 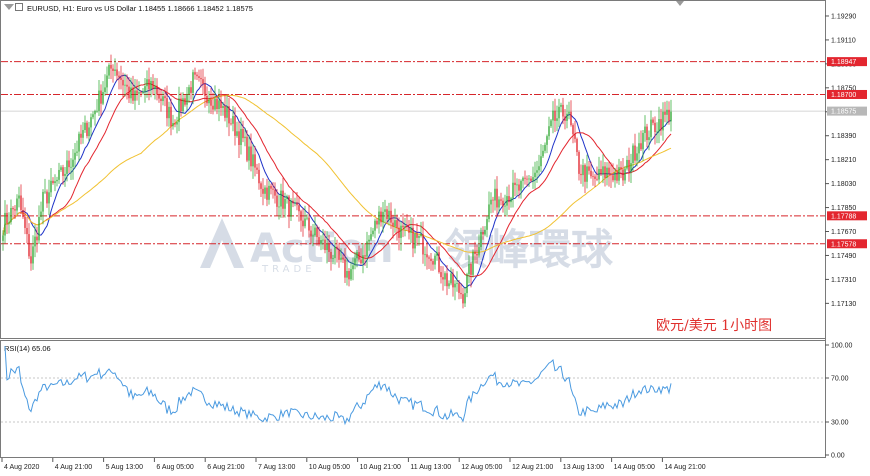 What do you see at coordinates (634, 467) in the screenshot?
I see `time-tick-label: 14 Aug 05:00` at bounding box center [634, 467].